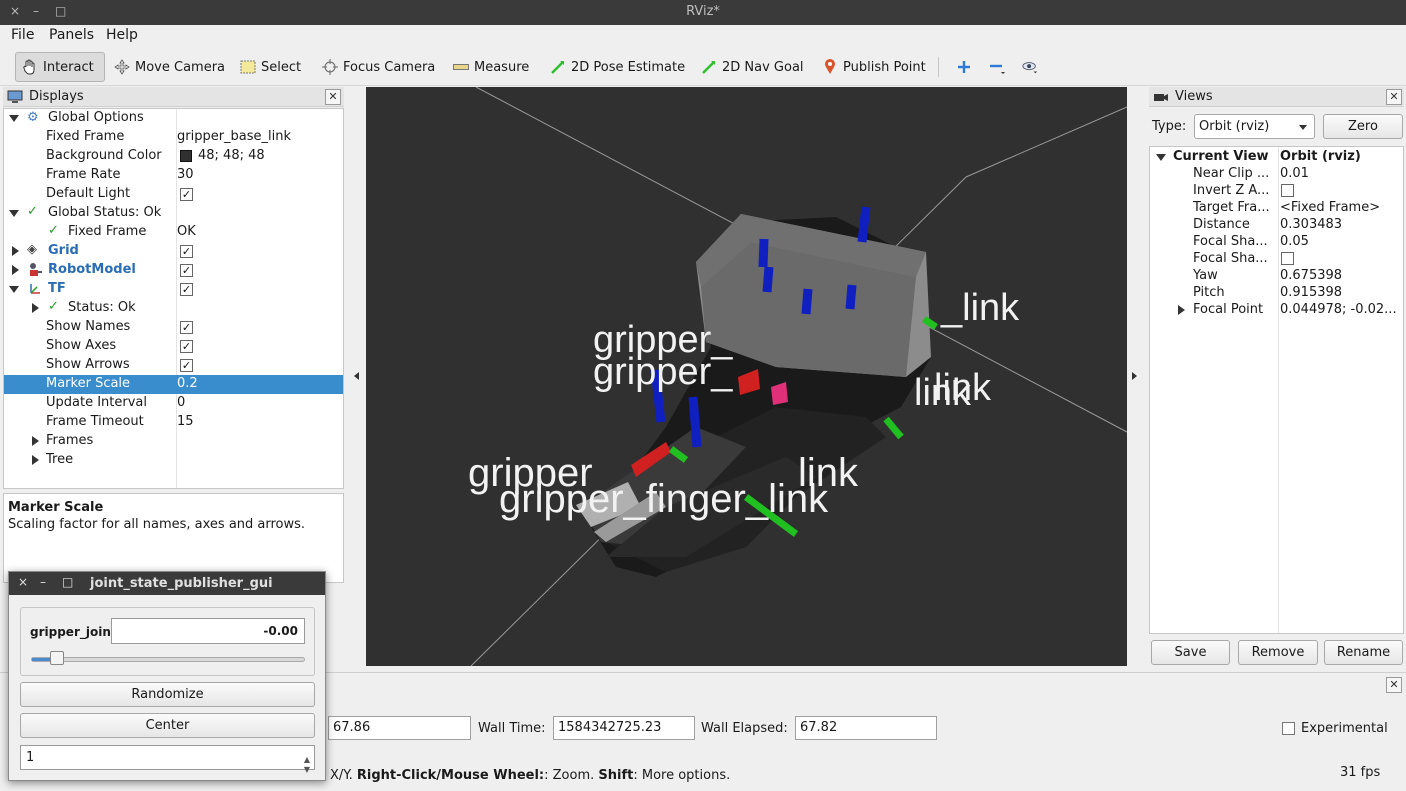 The height and width of the screenshot is (791, 1406). Describe the element at coordinates (1294, 173) in the screenshot. I see `view-value: 0.01` at that location.